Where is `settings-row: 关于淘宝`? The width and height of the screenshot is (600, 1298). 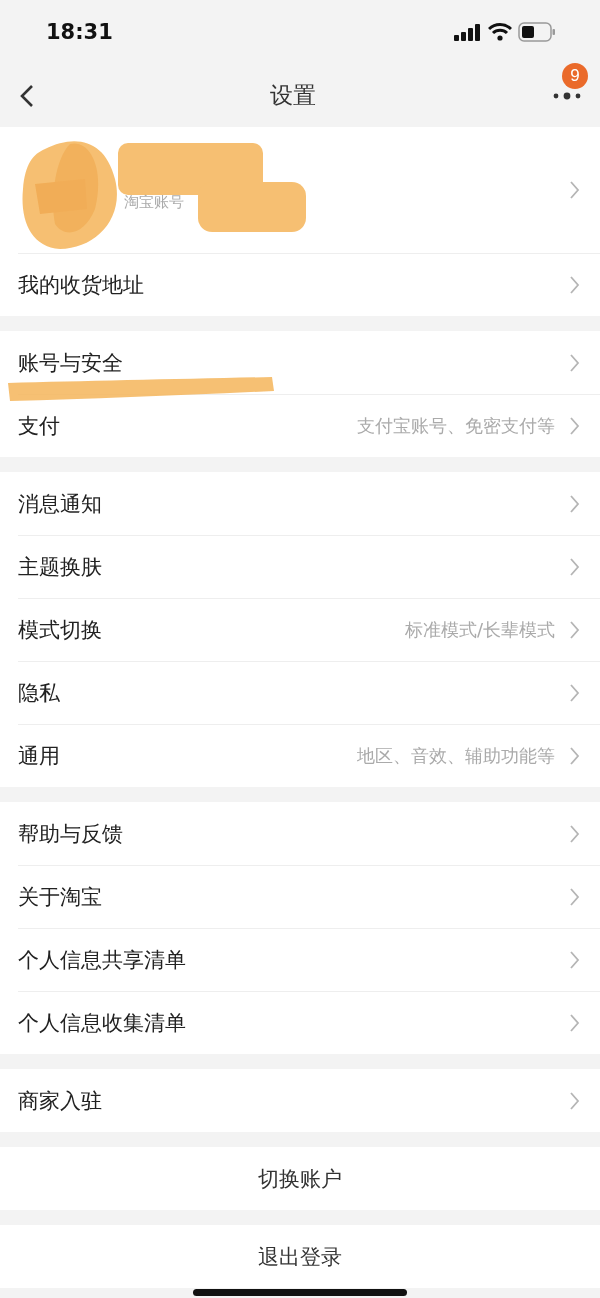 settings-row: 关于淘宝 is located at coordinates (300, 896).